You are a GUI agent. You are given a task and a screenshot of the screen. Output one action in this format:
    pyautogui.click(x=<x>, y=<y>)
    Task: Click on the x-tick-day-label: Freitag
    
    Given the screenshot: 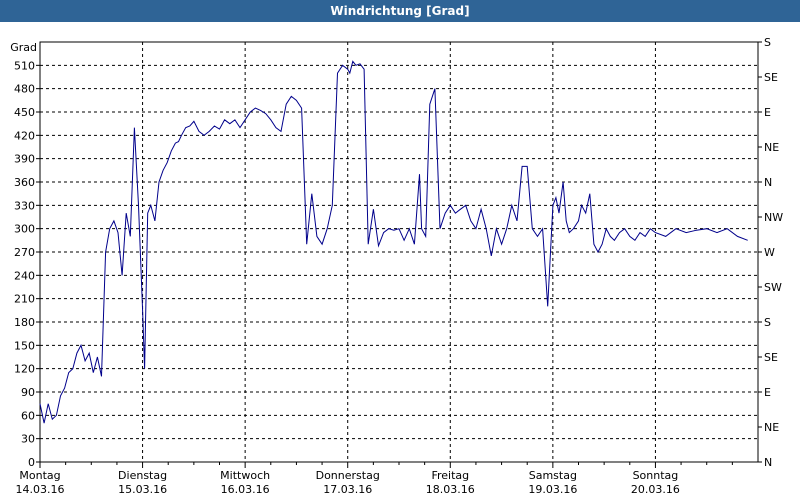 What is the action you would take?
    pyautogui.click(x=450, y=475)
    